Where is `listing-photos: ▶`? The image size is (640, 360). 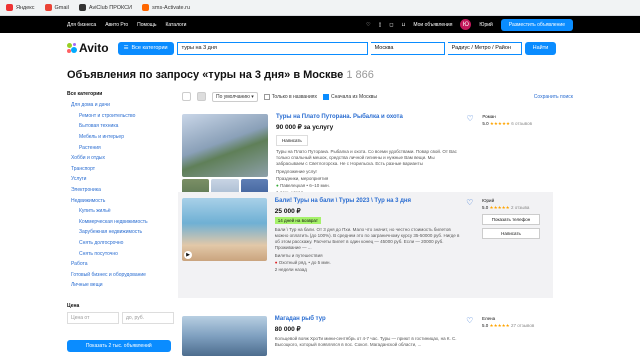 listing-photos: ▶ is located at coordinates (224, 245).